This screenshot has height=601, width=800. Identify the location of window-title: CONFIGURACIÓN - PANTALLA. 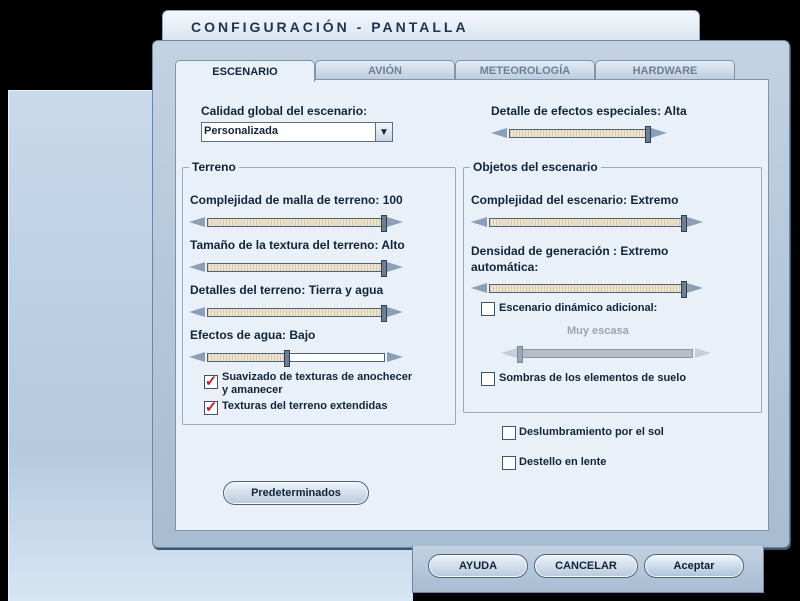
(330, 27).